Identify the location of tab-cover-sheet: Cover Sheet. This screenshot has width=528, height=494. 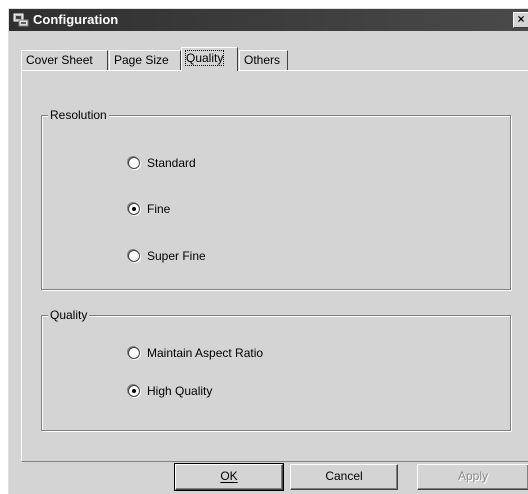
(64, 60).